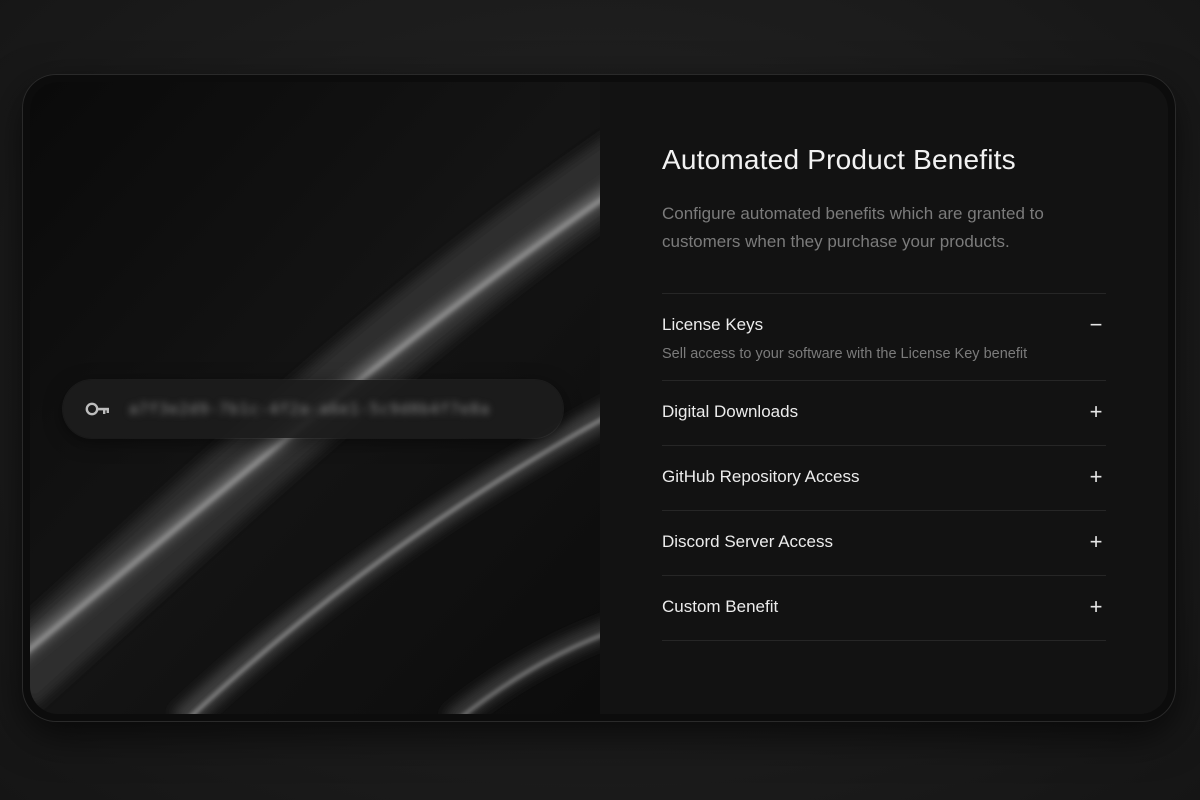 This screenshot has width=1200, height=800. What do you see at coordinates (1096, 325) in the screenshot?
I see `minus-icon: −` at bounding box center [1096, 325].